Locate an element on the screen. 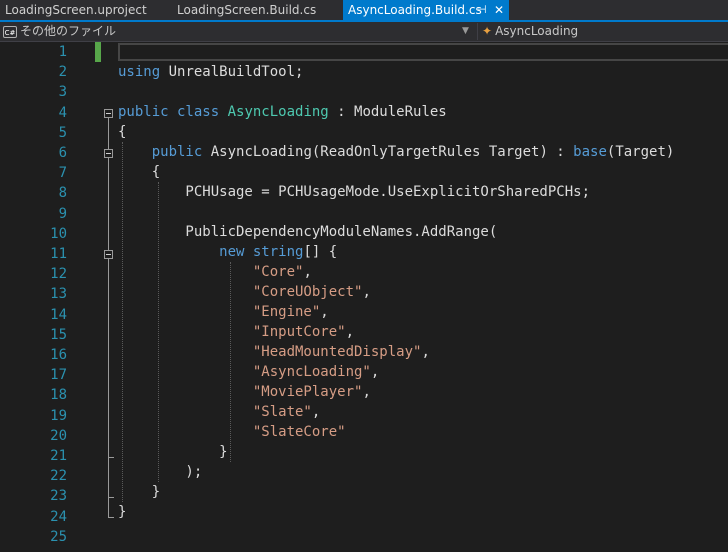 This screenshot has width=728, height=552. code-line-4: public class AsyncLoading : ModuleRules is located at coordinates (282, 112).